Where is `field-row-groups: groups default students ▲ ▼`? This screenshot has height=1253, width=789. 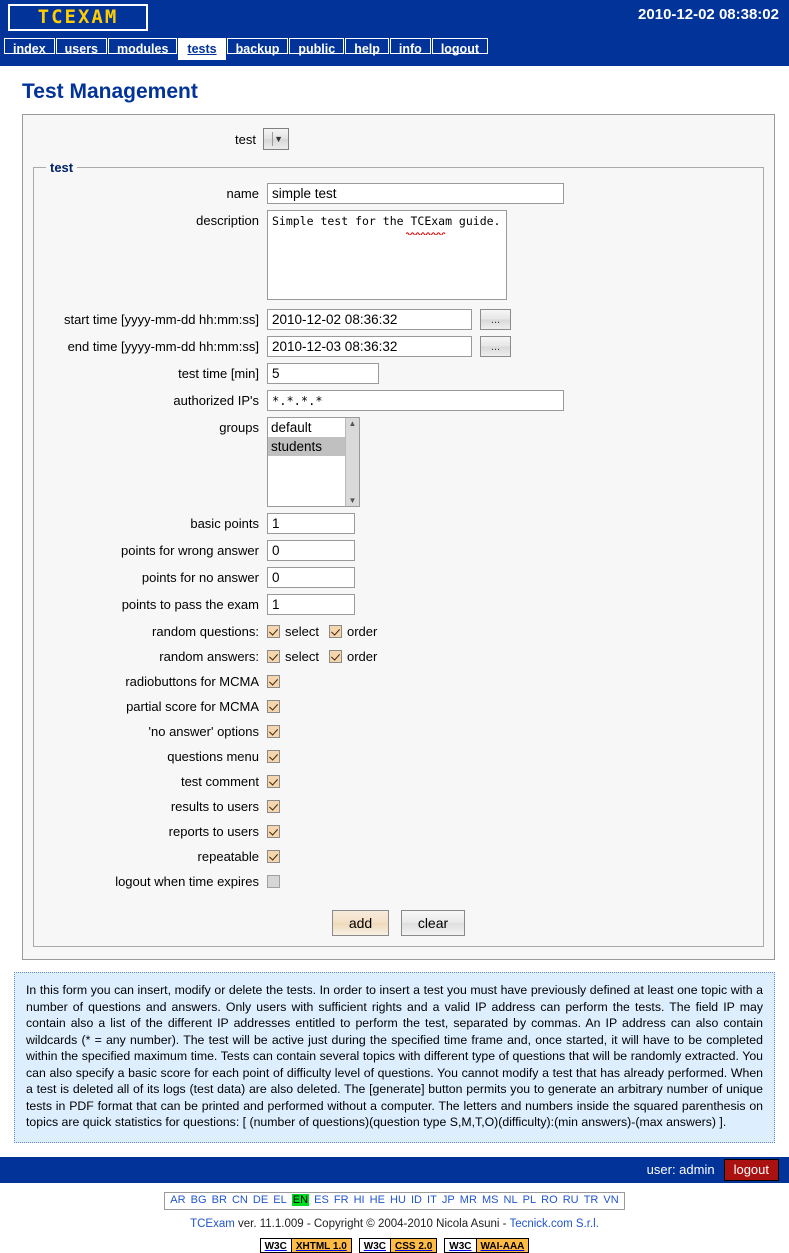
field-row-groups: groups default students ▲ ▼ is located at coordinates (398, 462).